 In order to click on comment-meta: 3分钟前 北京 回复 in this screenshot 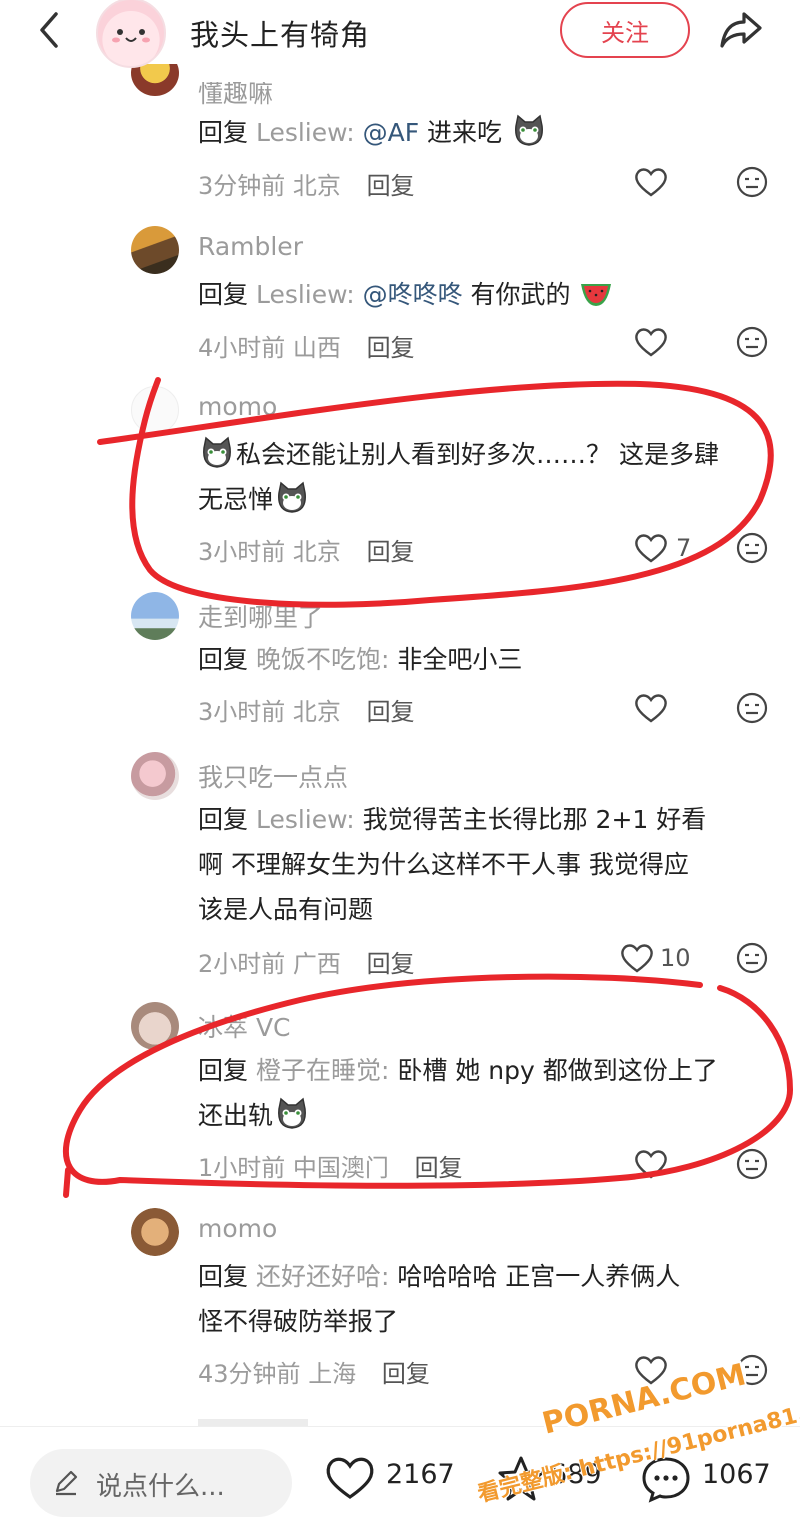, I will do `click(306, 183)`.